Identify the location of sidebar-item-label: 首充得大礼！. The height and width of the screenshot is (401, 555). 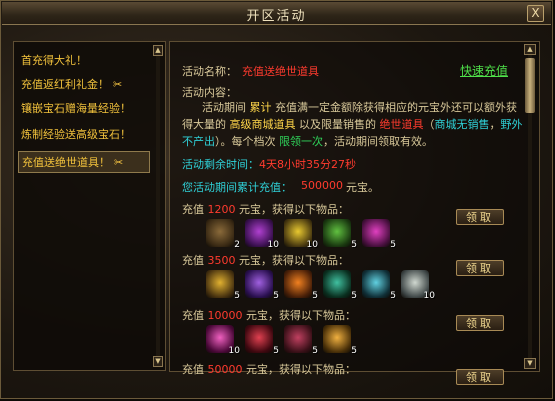
(54, 60).